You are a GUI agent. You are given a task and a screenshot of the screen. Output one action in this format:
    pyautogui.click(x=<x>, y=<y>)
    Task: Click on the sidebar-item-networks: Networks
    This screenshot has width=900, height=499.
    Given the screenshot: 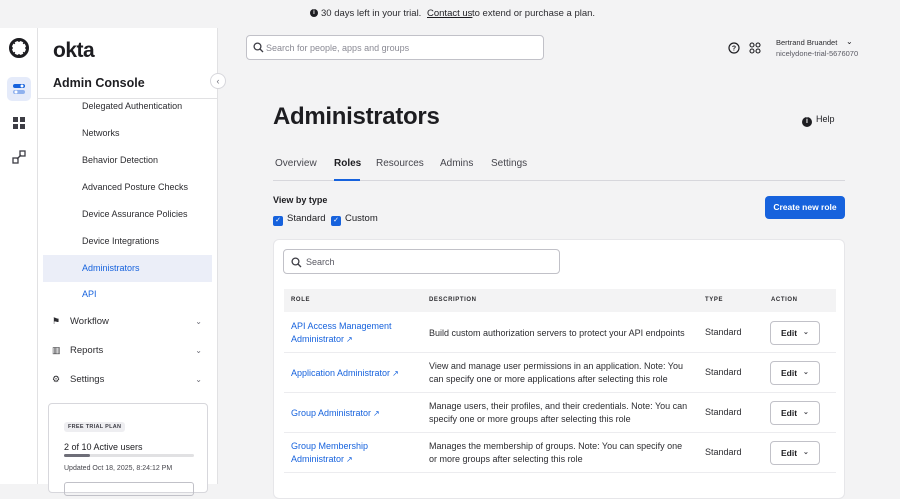 What is the action you would take?
    pyautogui.click(x=127, y=133)
    